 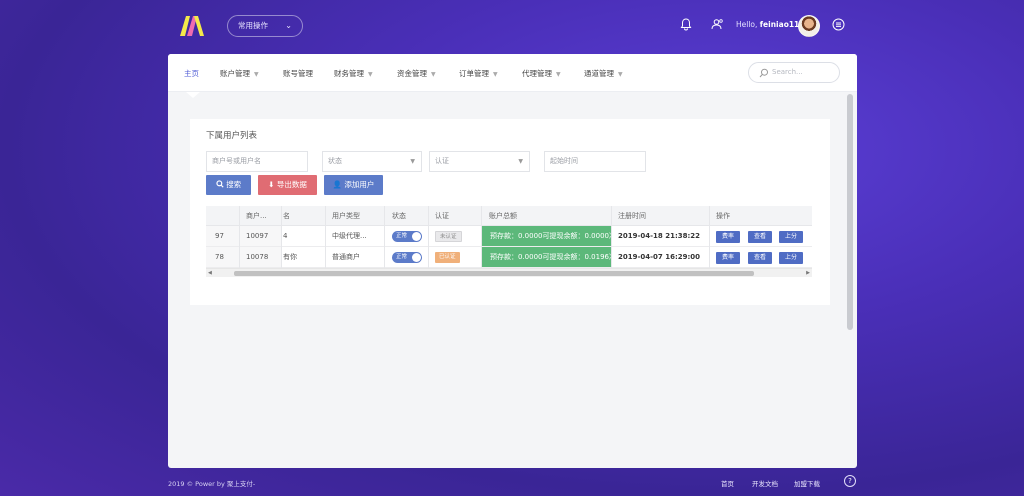 I want to click on footer-link-home: 首页, so click(x=727, y=483).